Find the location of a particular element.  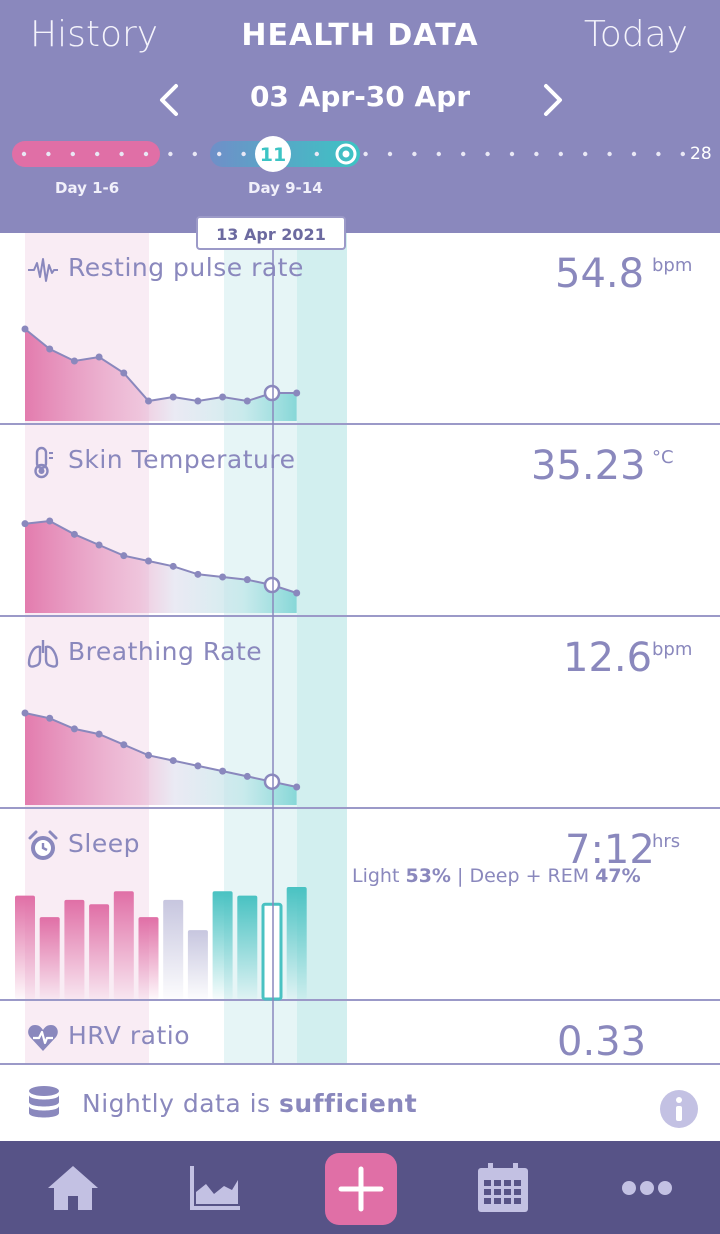

date-range: 03 Apr-30 Apr is located at coordinates (360, 96).